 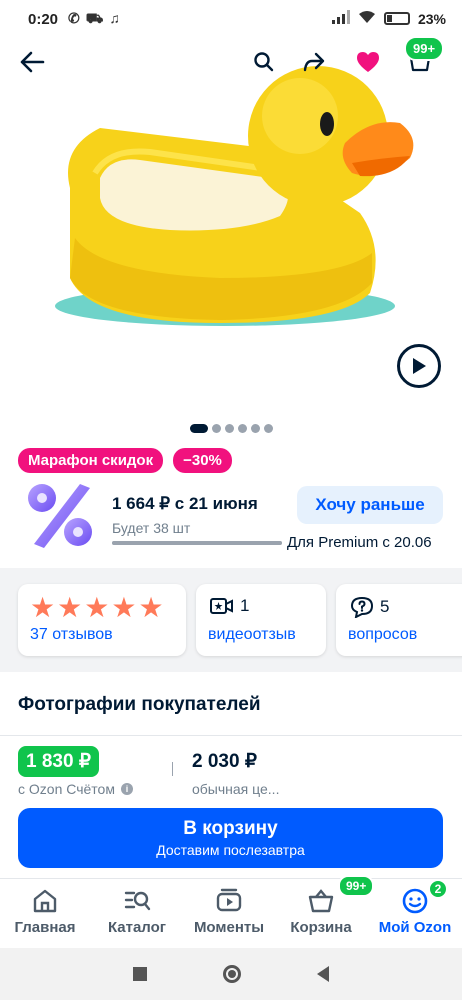 I want to click on nav-moments: Моменты, so click(x=229, y=911).